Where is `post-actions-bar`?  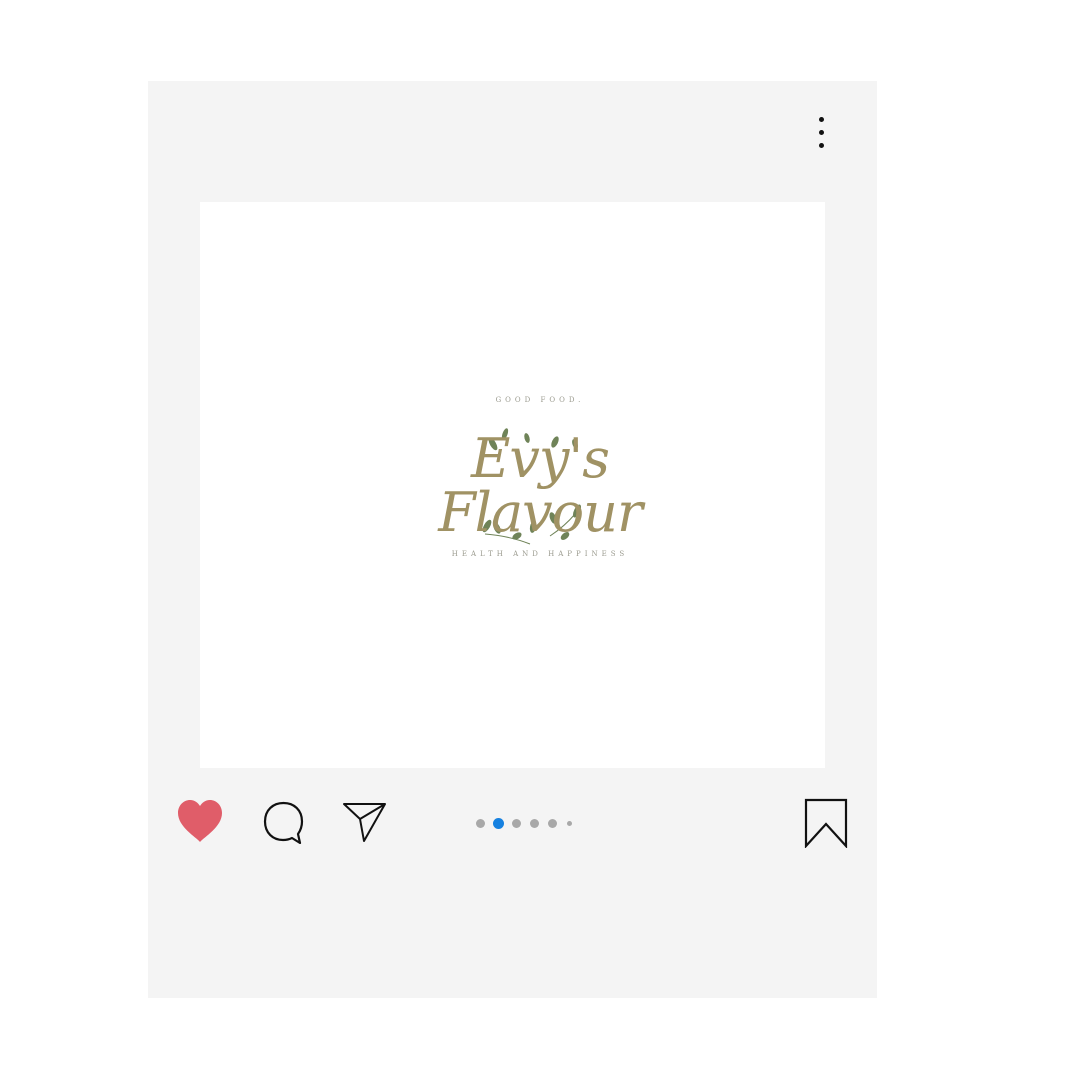
post-actions-bar is located at coordinates (512, 816).